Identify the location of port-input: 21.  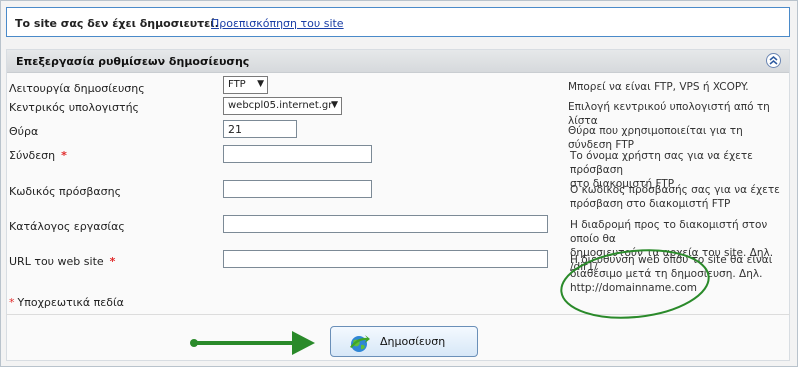
(260, 129).